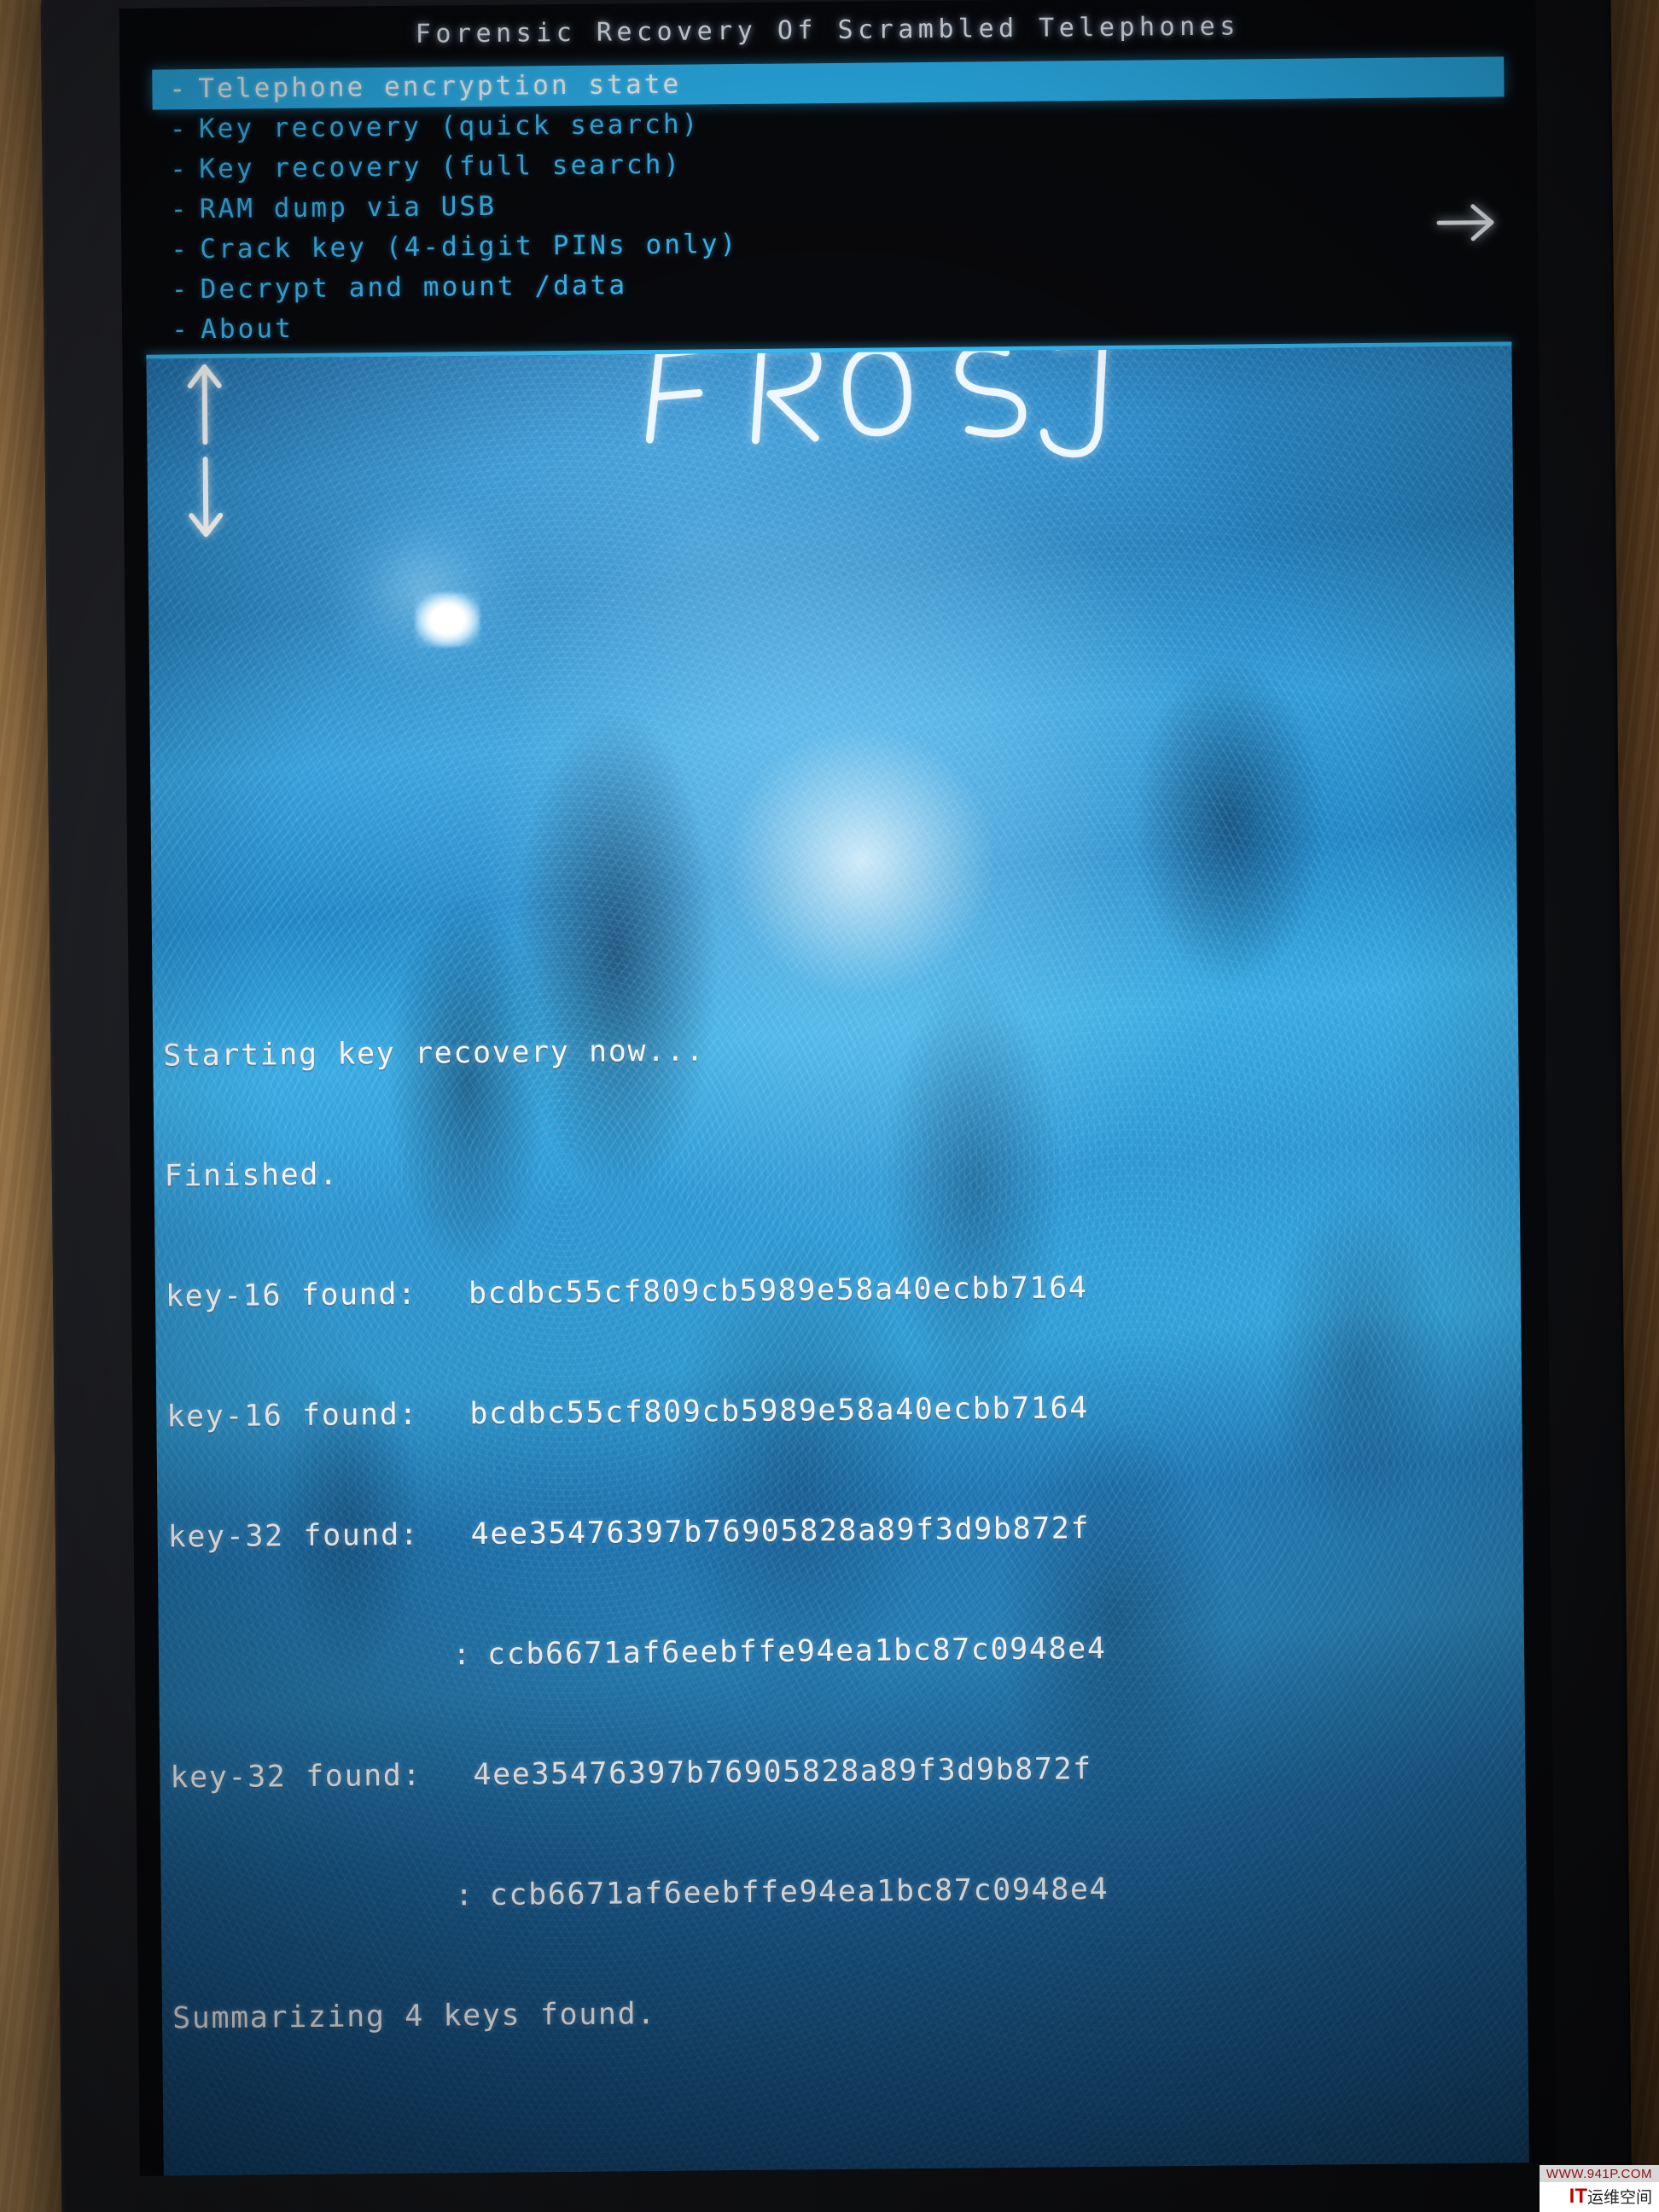  What do you see at coordinates (247, 329) in the screenshot?
I see `menu-item-label: About` at bounding box center [247, 329].